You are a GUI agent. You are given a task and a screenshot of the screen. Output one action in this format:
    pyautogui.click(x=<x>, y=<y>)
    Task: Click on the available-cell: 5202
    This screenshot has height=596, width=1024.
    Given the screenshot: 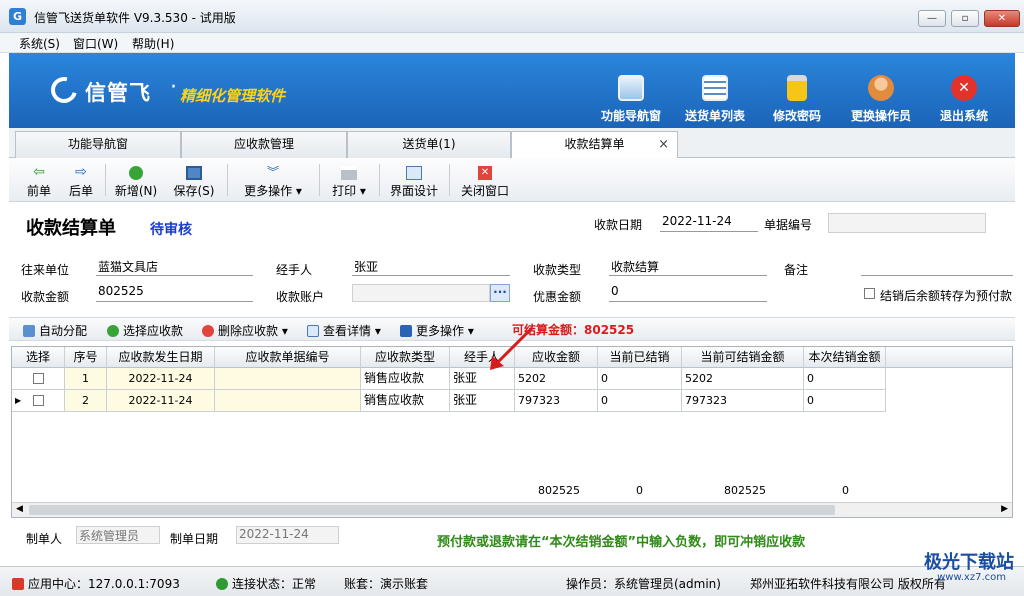 What is the action you would take?
    pyautogui.click(x=743, y=379)
    